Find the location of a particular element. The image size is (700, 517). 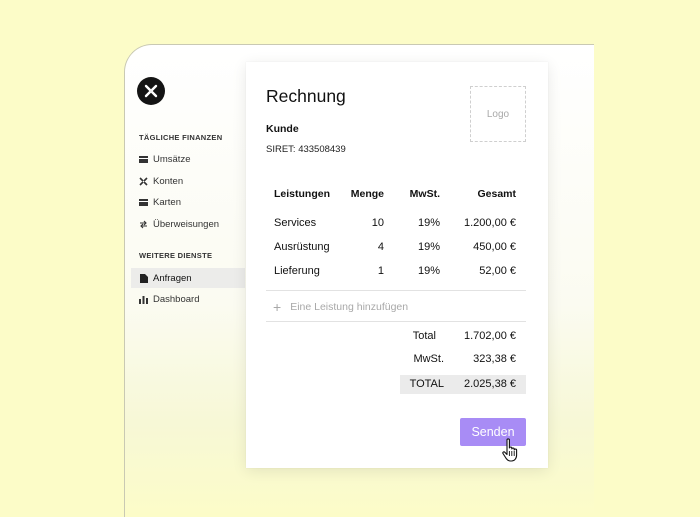

section-label-more-services: WEITERE DIENSTE is located at coordinates (176, 255).